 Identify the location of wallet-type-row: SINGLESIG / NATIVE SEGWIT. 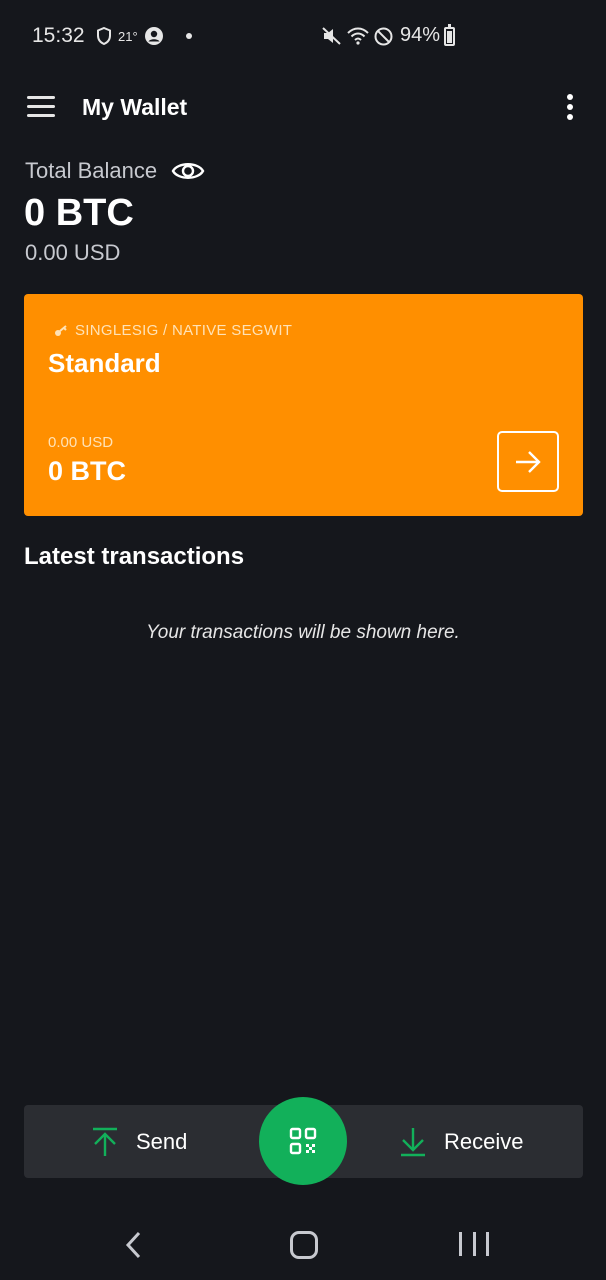
(173, 330).